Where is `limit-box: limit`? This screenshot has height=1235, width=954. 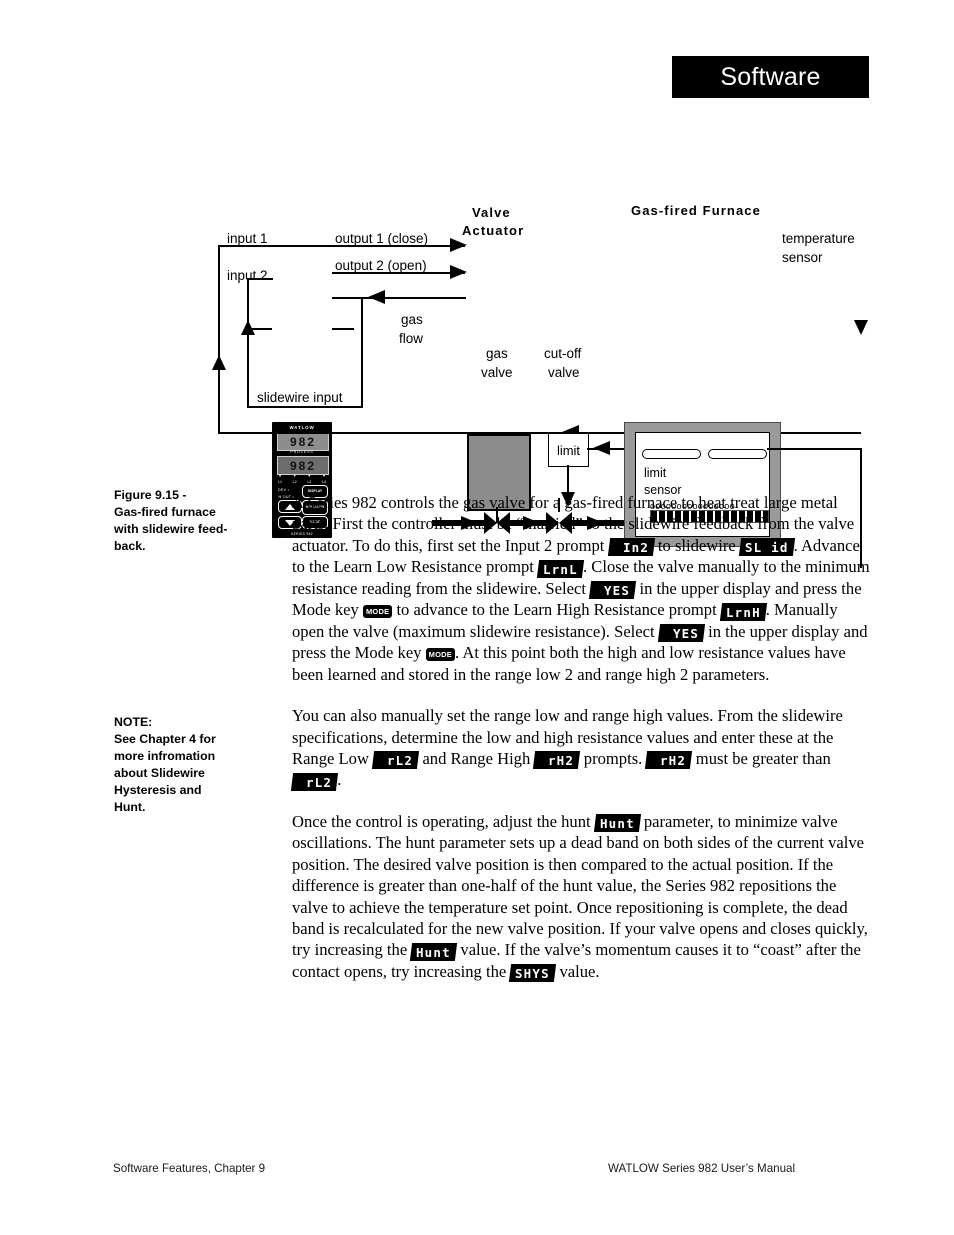
limit-box: limit is located at coordinates (568, 450).